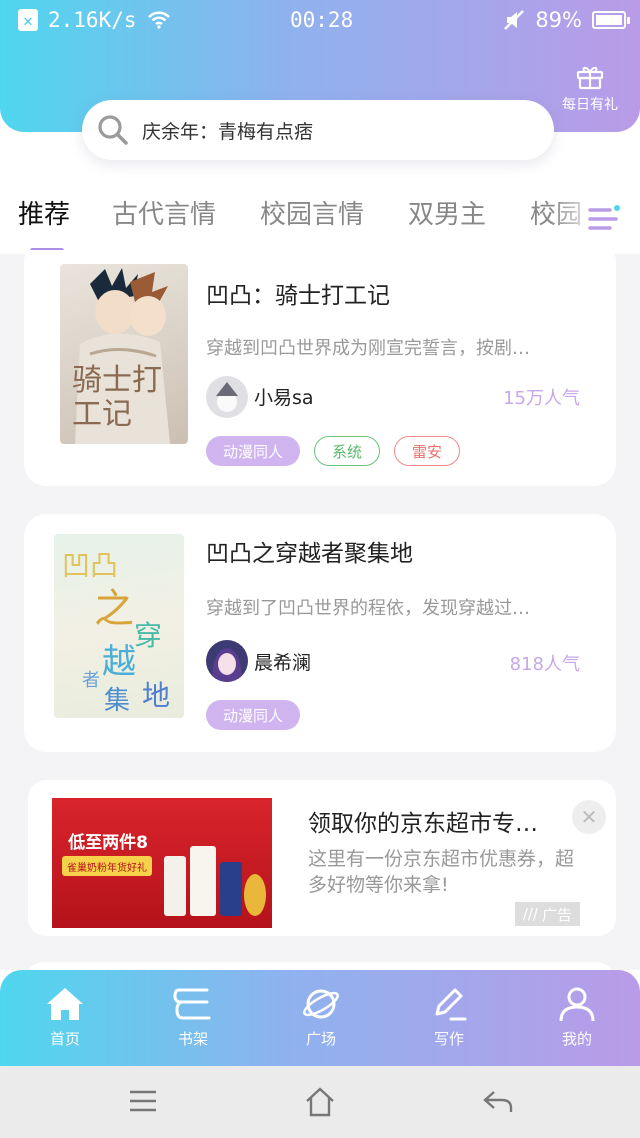 This screenshot has height=1138, width=640. What do you see at coordinates (514, 20) in the screenshot?
I see `mute-icon` at bounding box center [514, 20].